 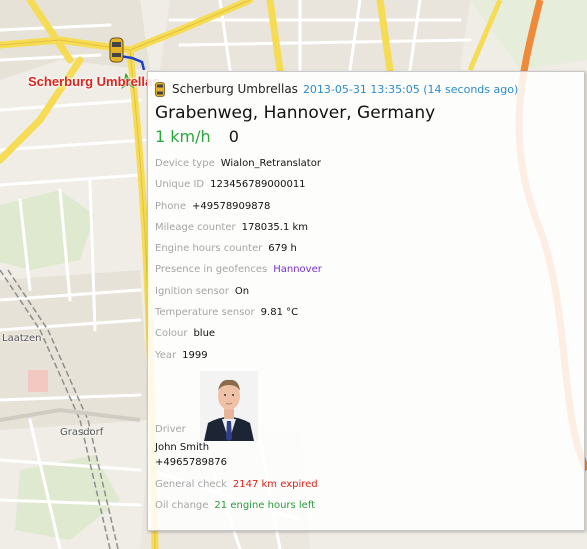 What do you see at coordinates (279, 313) in the screenshot?
I see `property-value: 9.81 °C` at bounding box center [279, 313].